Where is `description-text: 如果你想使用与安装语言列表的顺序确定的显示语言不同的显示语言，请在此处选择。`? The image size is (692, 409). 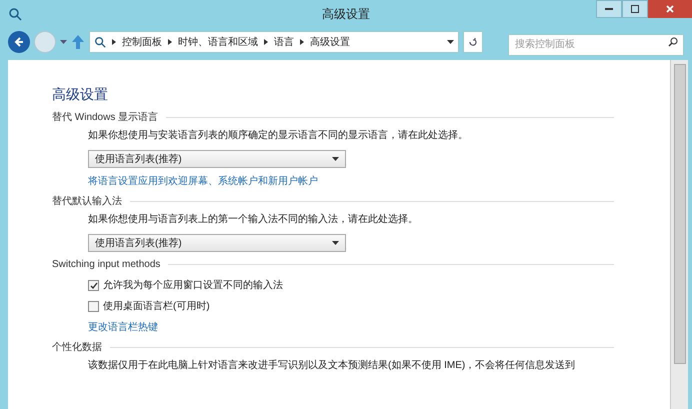 description-text: 如果你想使用与安装语言列表的顺序确定的显示语言不同的显示语言，请在此处选择。 is located at coordinates (278, 135).